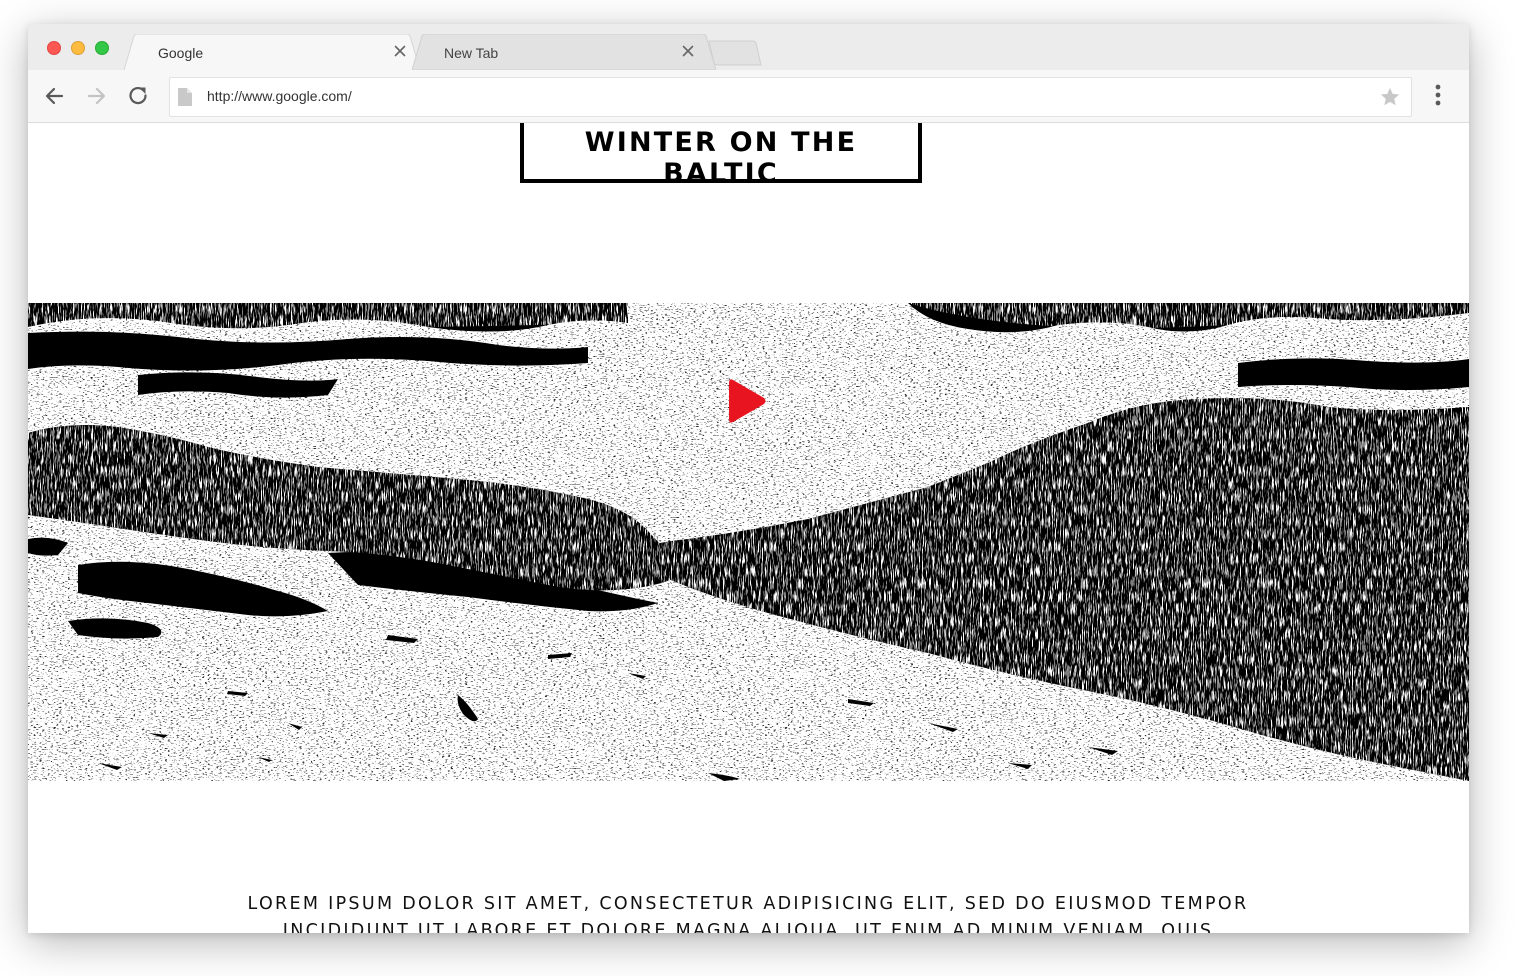 Image resolution: width=1516 pixels, height=976 pixels. What do you see at coordinates (790, 97) in the screenshot?
I see `address-bar: http://www.google.com/` at bounding box center [790, 97].